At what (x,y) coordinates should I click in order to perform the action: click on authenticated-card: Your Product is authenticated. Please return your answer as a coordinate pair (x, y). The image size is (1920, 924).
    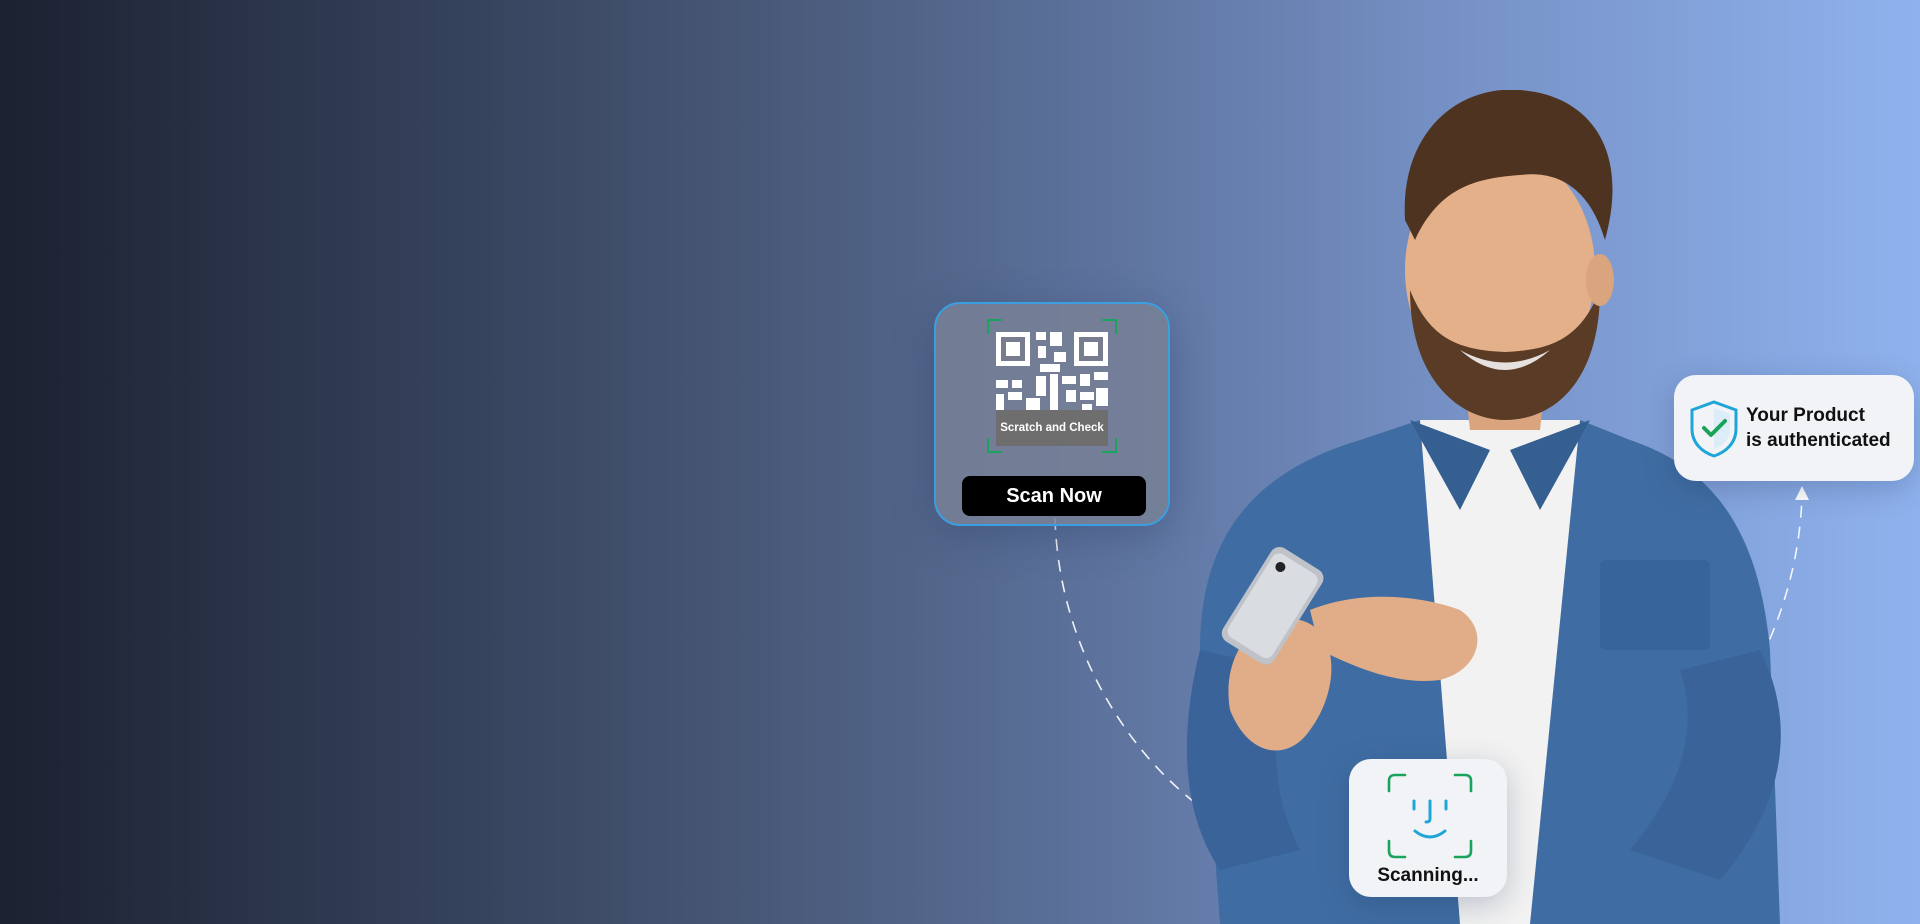
    Looking at the image, I should click on (1794, 428).